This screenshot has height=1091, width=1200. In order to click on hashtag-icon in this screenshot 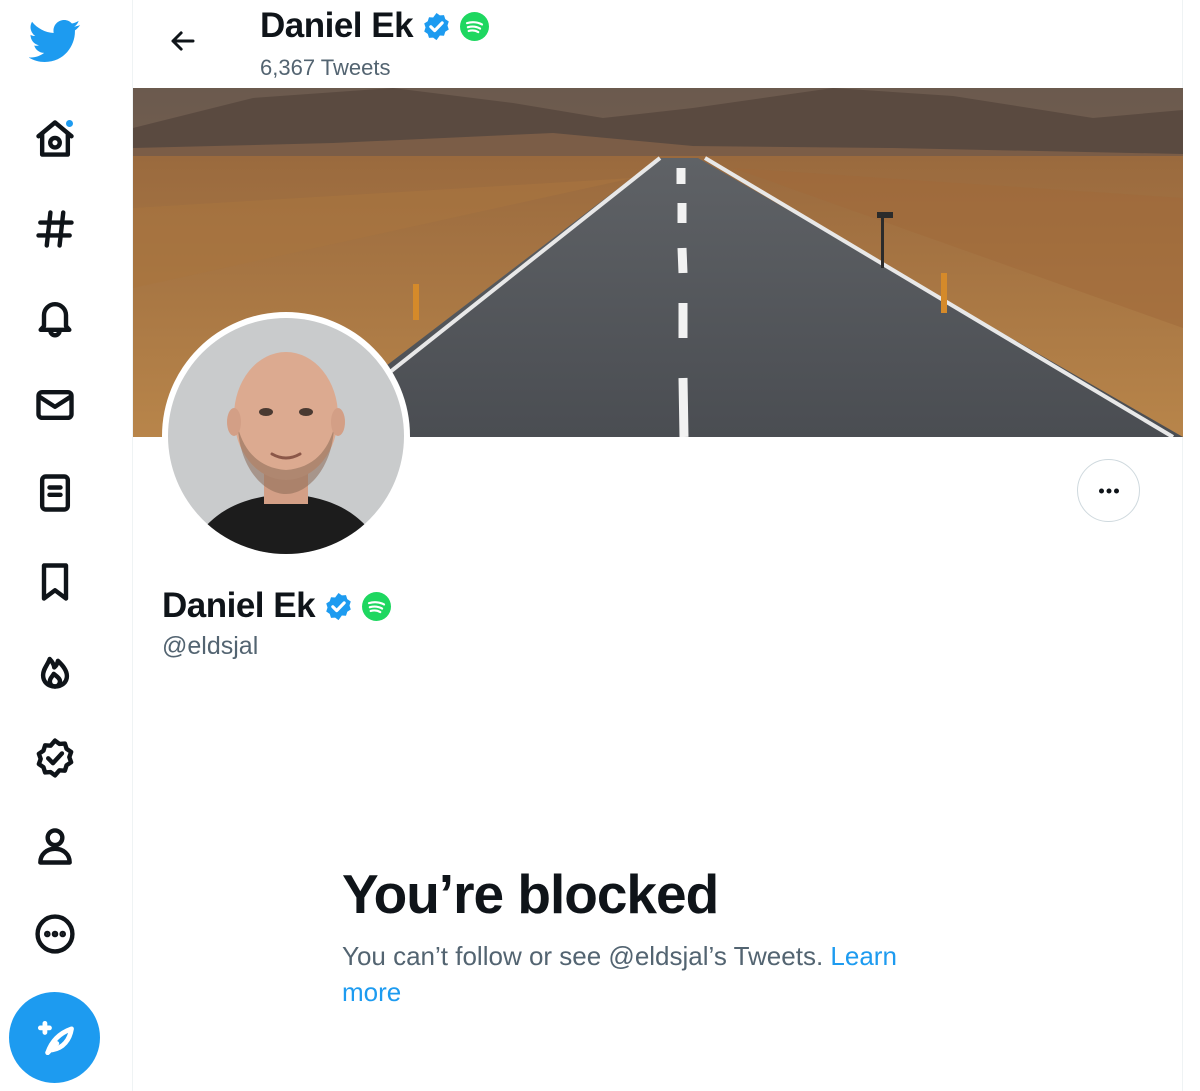, I will do `click(55, 229)`.